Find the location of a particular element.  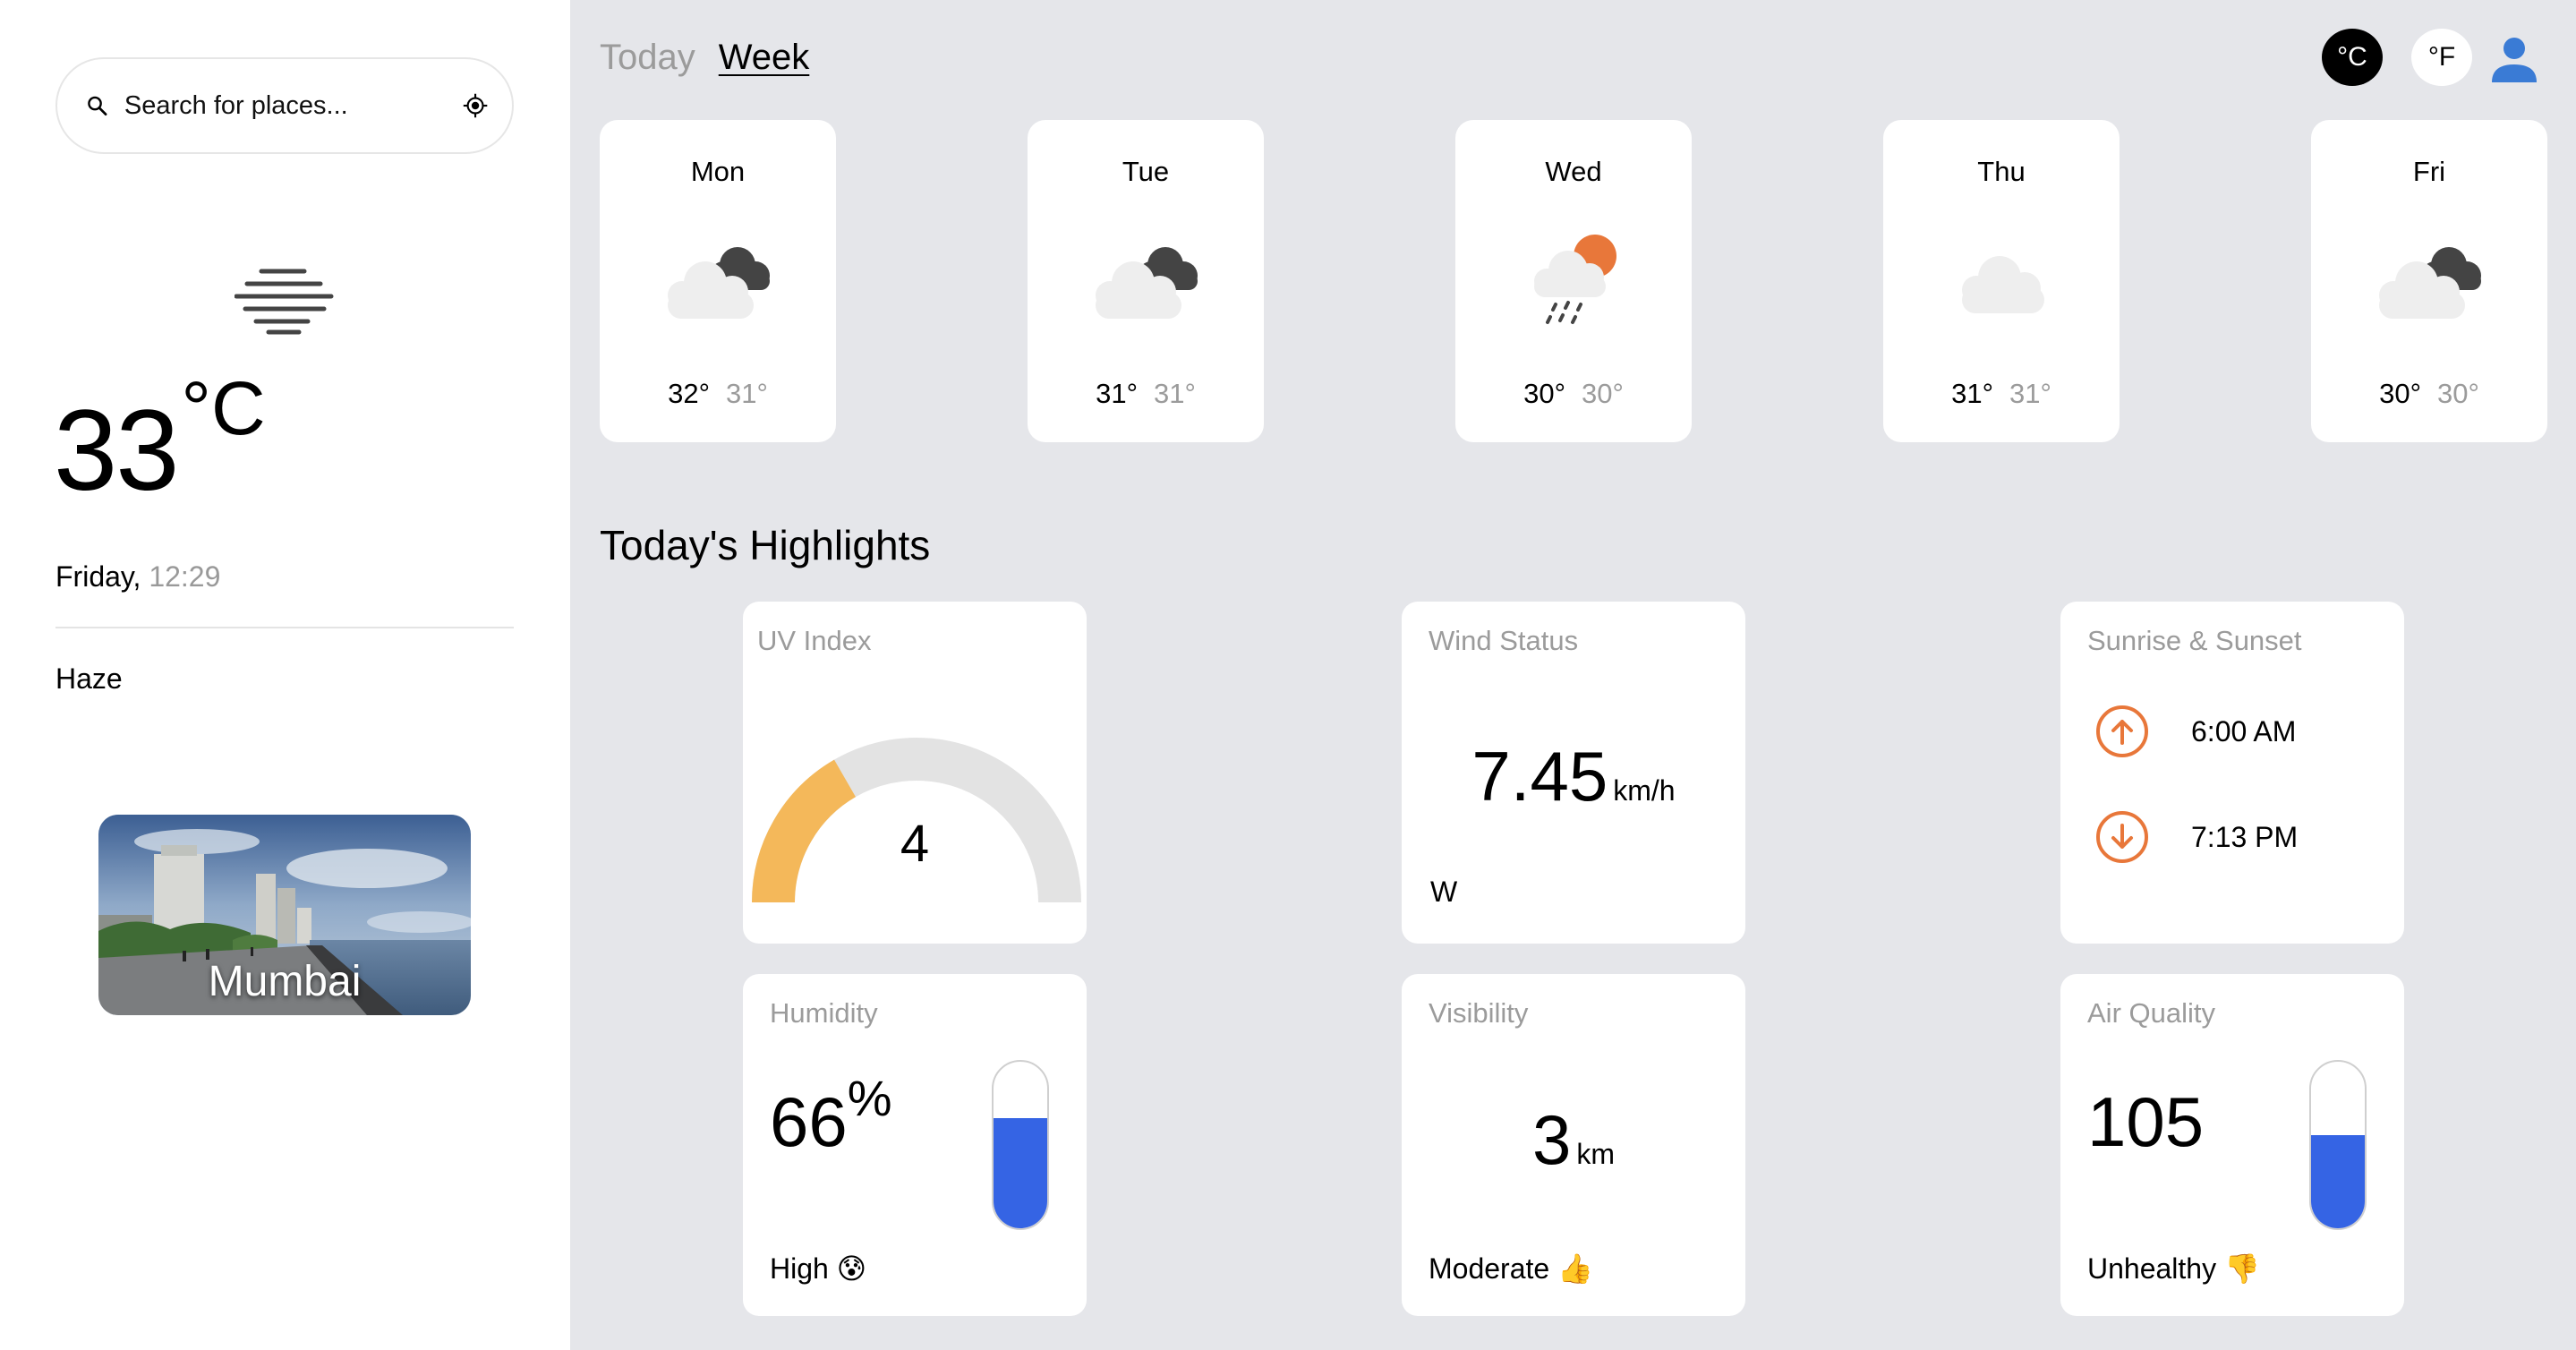

max-temp: 32° is located at coordinates (689, 394).